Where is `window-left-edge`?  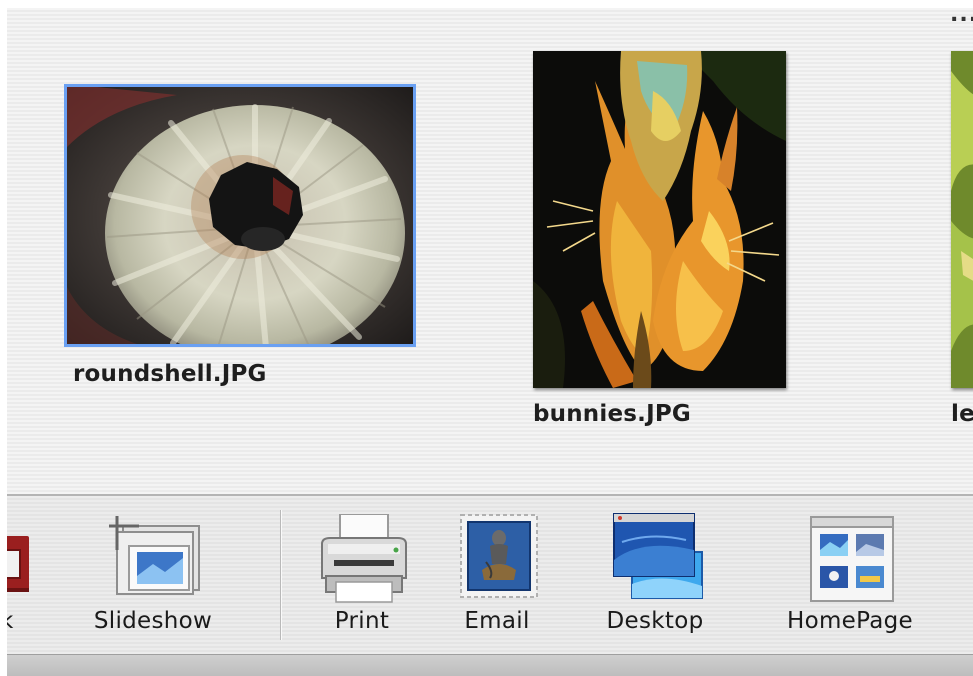 window-left-edge is located at coordinates (3, 338).